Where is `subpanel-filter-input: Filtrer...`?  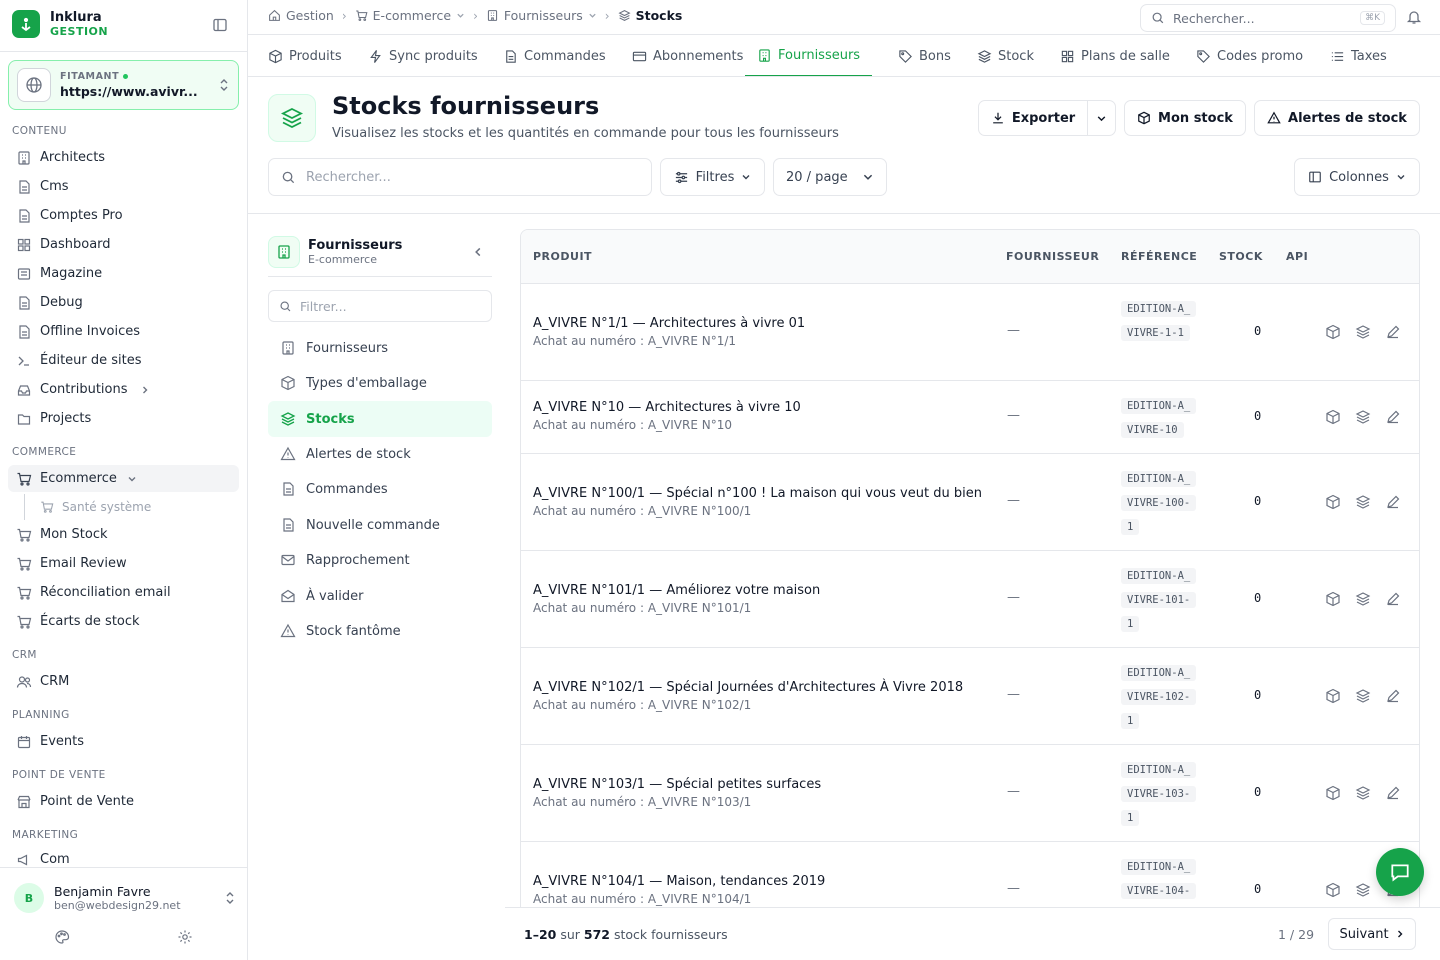
subpanel-filter-input: Filtrer... is located at coordinates (380, 306).